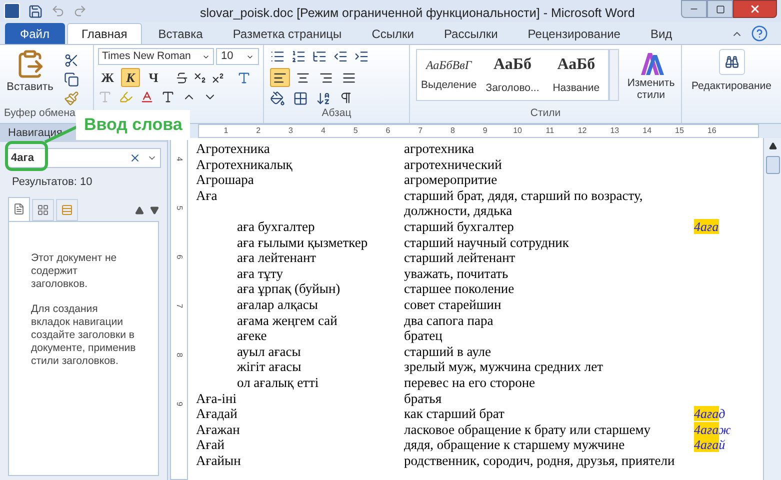 The width and height of the screenshot is (781, 480). What do you see at coordinates (182, 77) in the screenshot?
I see `strikethrough-icon` at bounding box center [182, 77].